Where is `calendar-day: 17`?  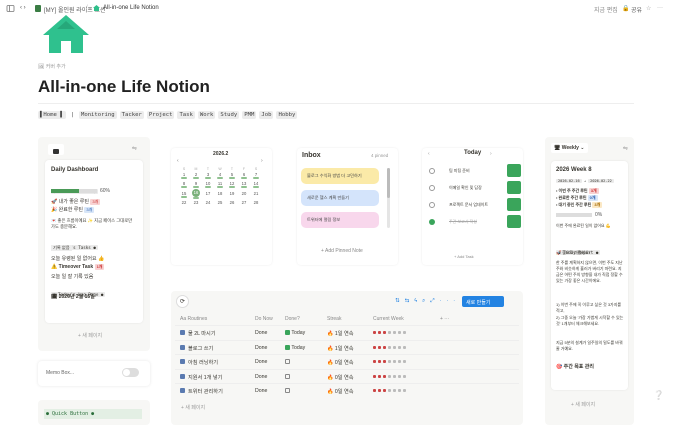 calendar-day: 17 is located at coordinates (208, 194).